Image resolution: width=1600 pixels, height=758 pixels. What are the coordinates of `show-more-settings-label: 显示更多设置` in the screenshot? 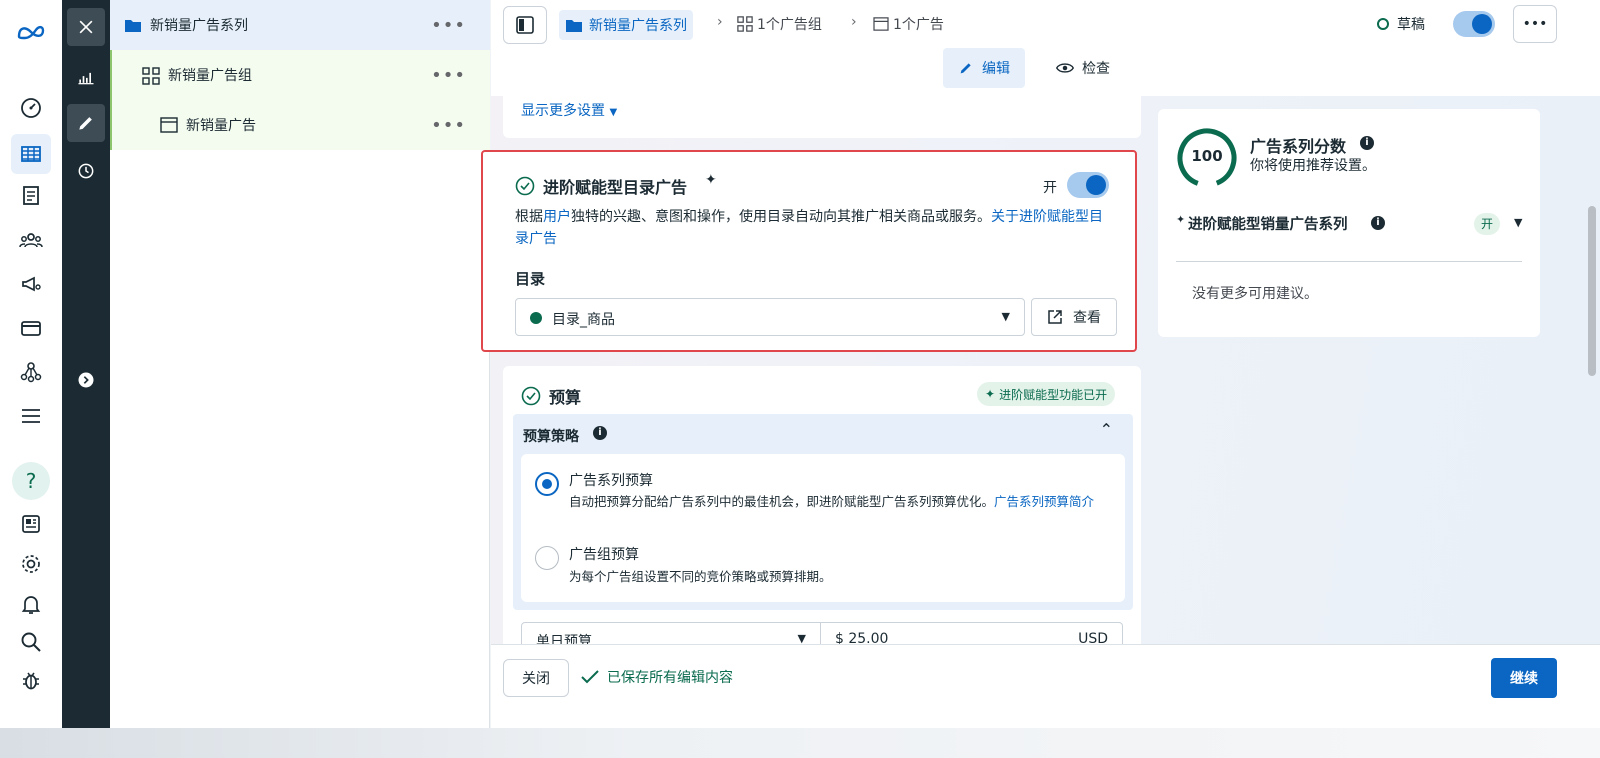 It's located at (563, 111).